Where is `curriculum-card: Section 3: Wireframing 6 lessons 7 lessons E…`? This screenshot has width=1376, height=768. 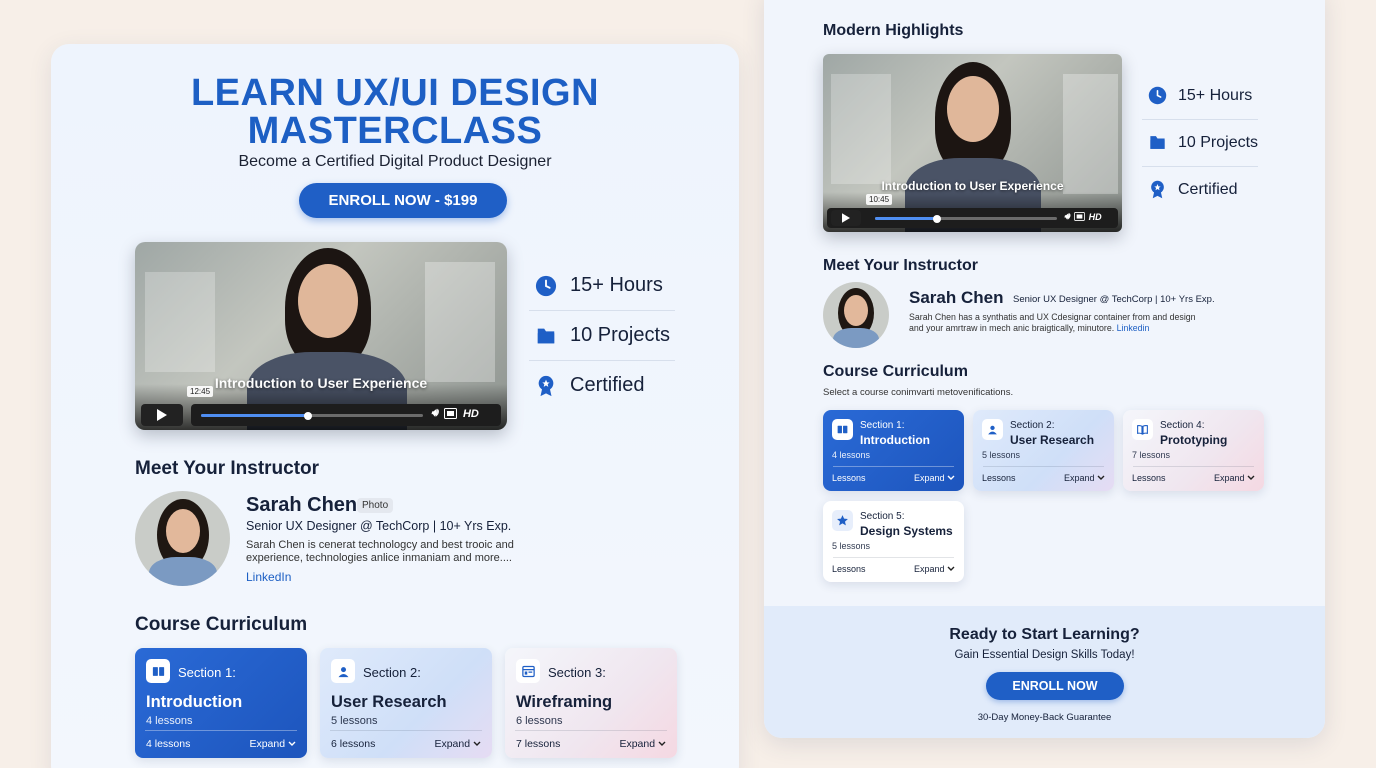
curriculum-card: Section 3: Wireframing 6 lessons 7 lessons E… is located at coordinates (591, 703).